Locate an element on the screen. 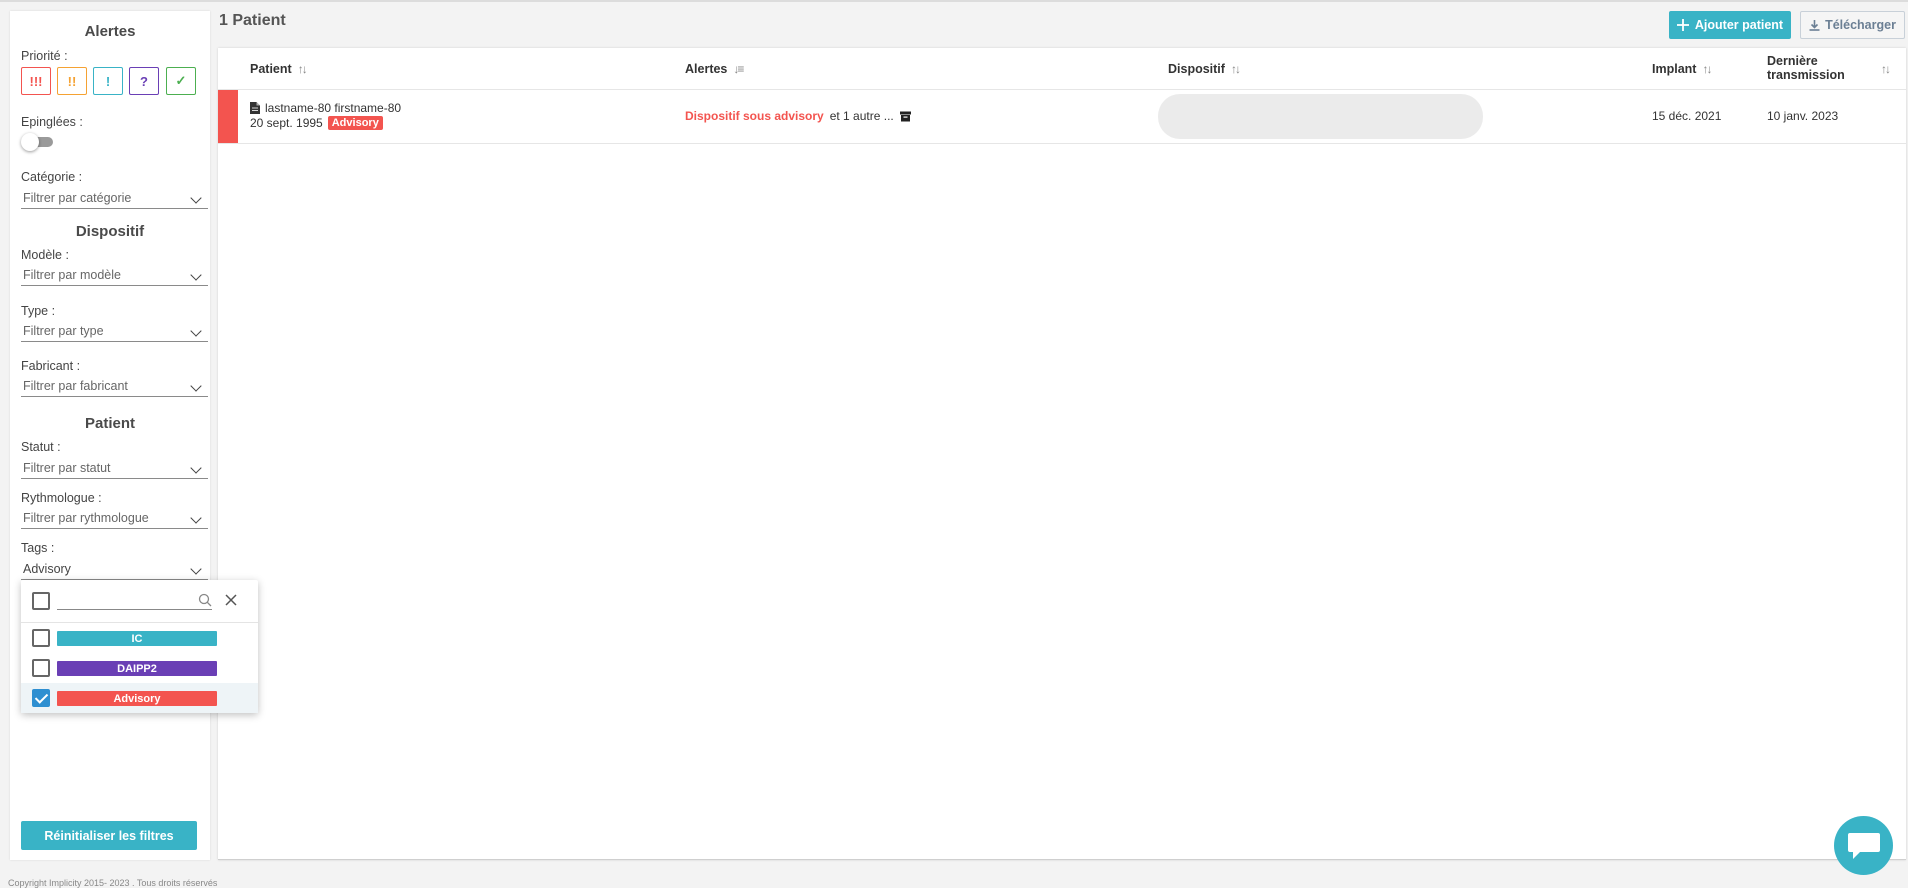  document-icon is located at coordinates (255, 108).